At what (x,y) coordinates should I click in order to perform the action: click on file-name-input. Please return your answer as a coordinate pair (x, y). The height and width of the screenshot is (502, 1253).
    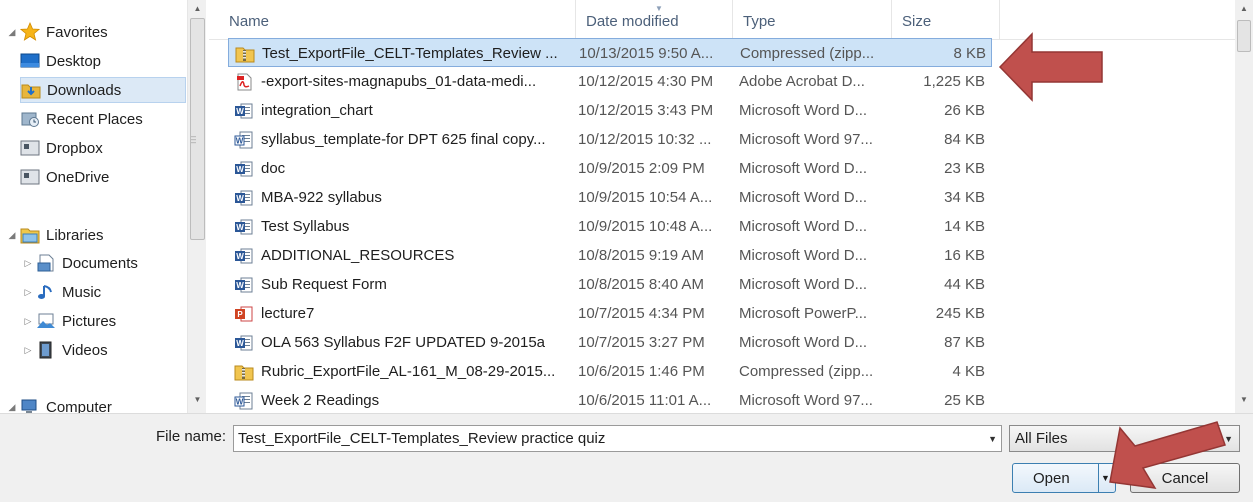
    Looking at the image, I should click on (608, 438).